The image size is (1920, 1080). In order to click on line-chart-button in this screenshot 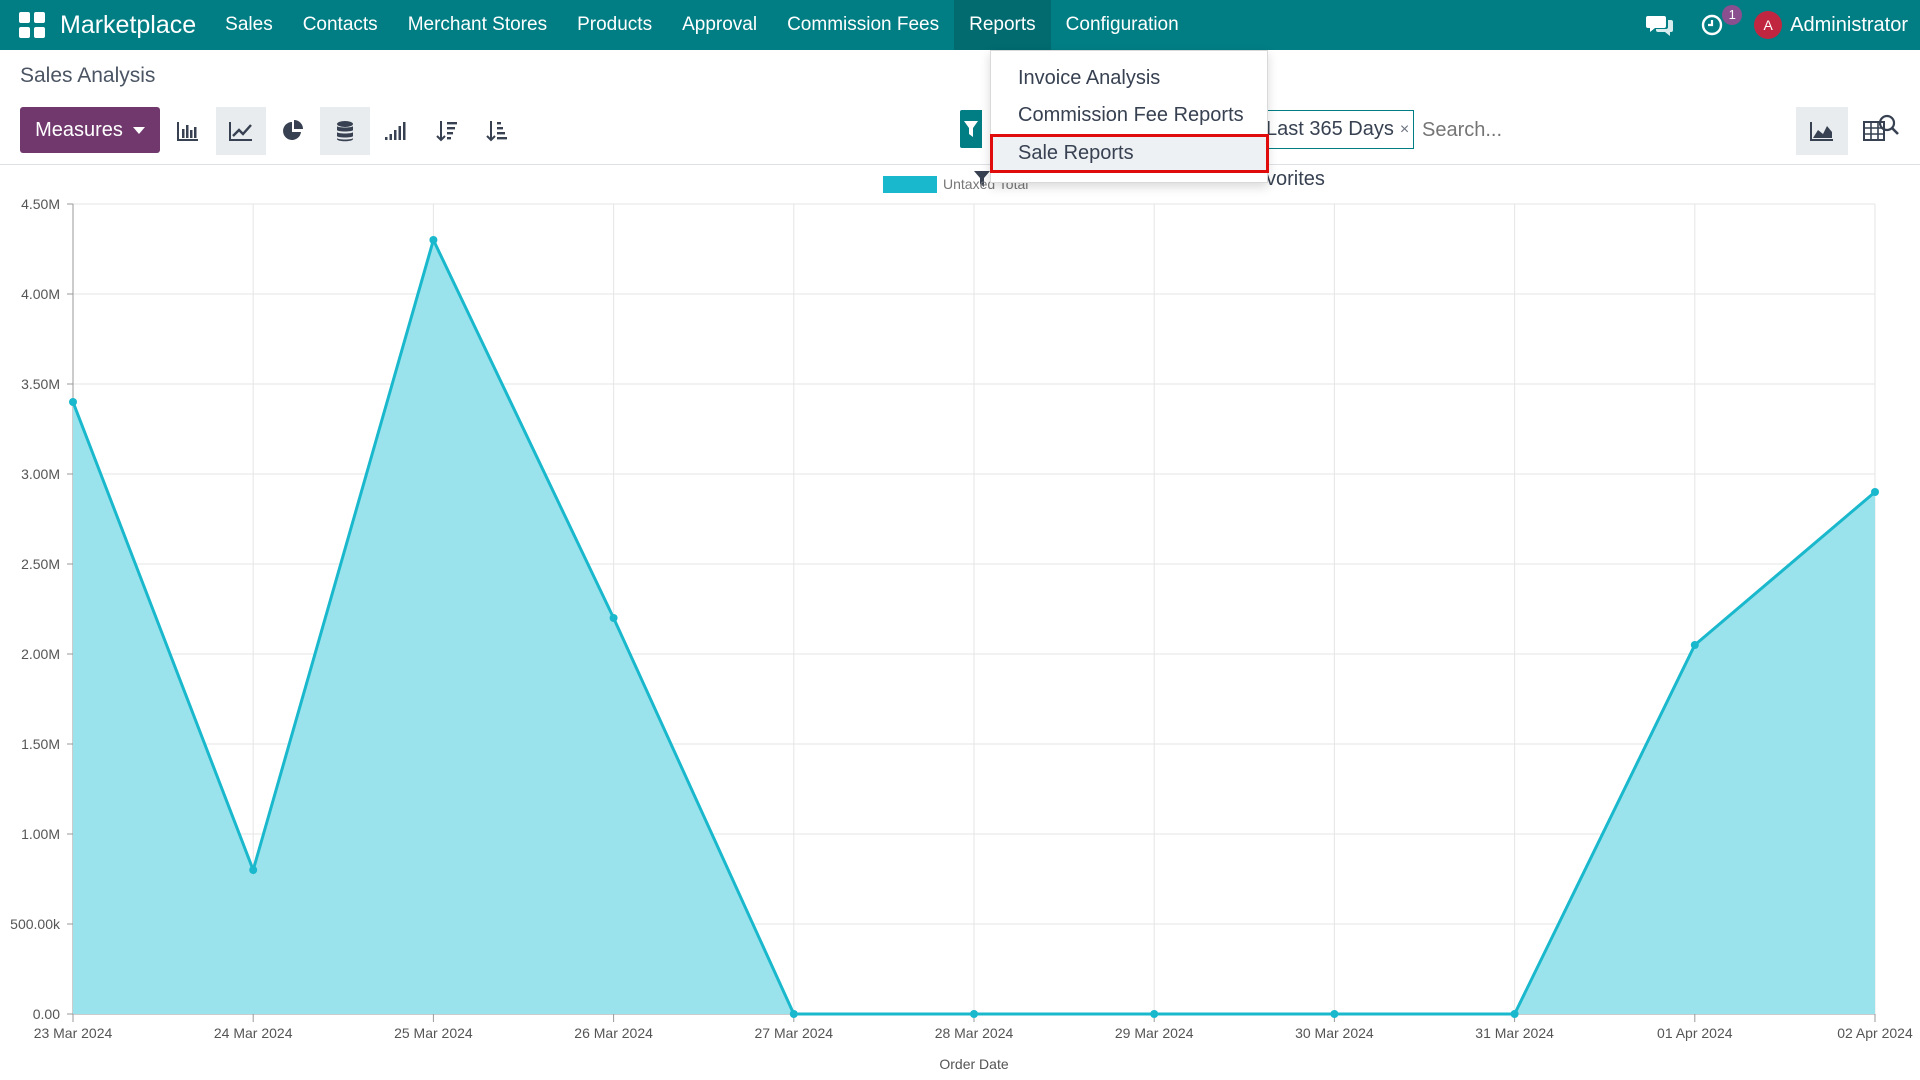, I will do `click(241, 131)`.